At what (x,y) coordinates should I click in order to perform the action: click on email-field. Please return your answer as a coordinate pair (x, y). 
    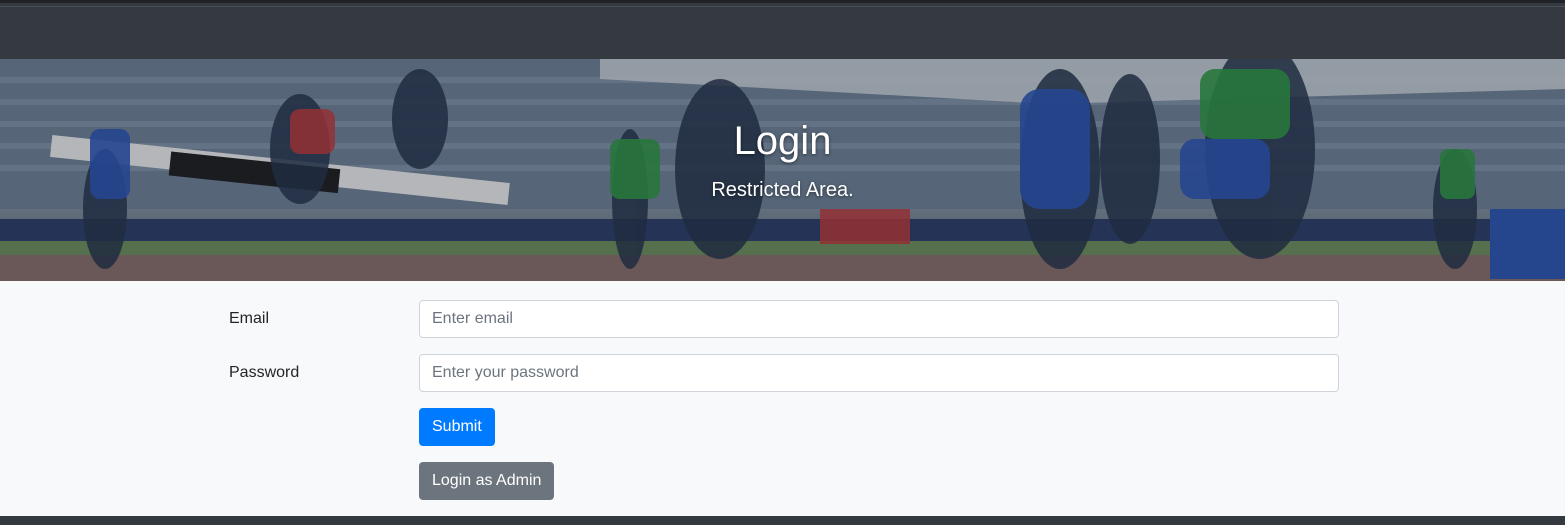
    Looking at the image, I should click on (879, 319).